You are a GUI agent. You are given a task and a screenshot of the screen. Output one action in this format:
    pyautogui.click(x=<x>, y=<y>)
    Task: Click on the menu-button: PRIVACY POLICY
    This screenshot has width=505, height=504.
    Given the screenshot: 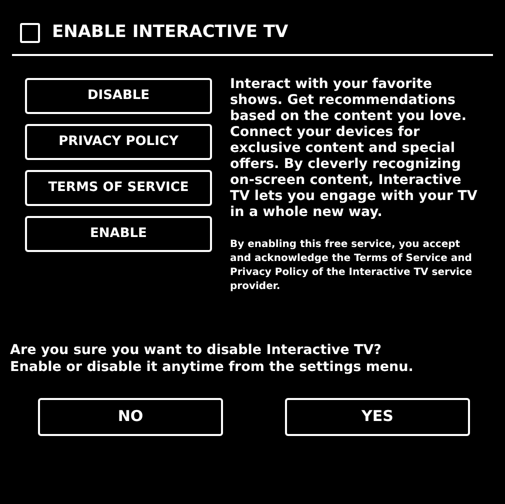 What is the action you would take?
    pyautogui.click(x=118, y=142)
    